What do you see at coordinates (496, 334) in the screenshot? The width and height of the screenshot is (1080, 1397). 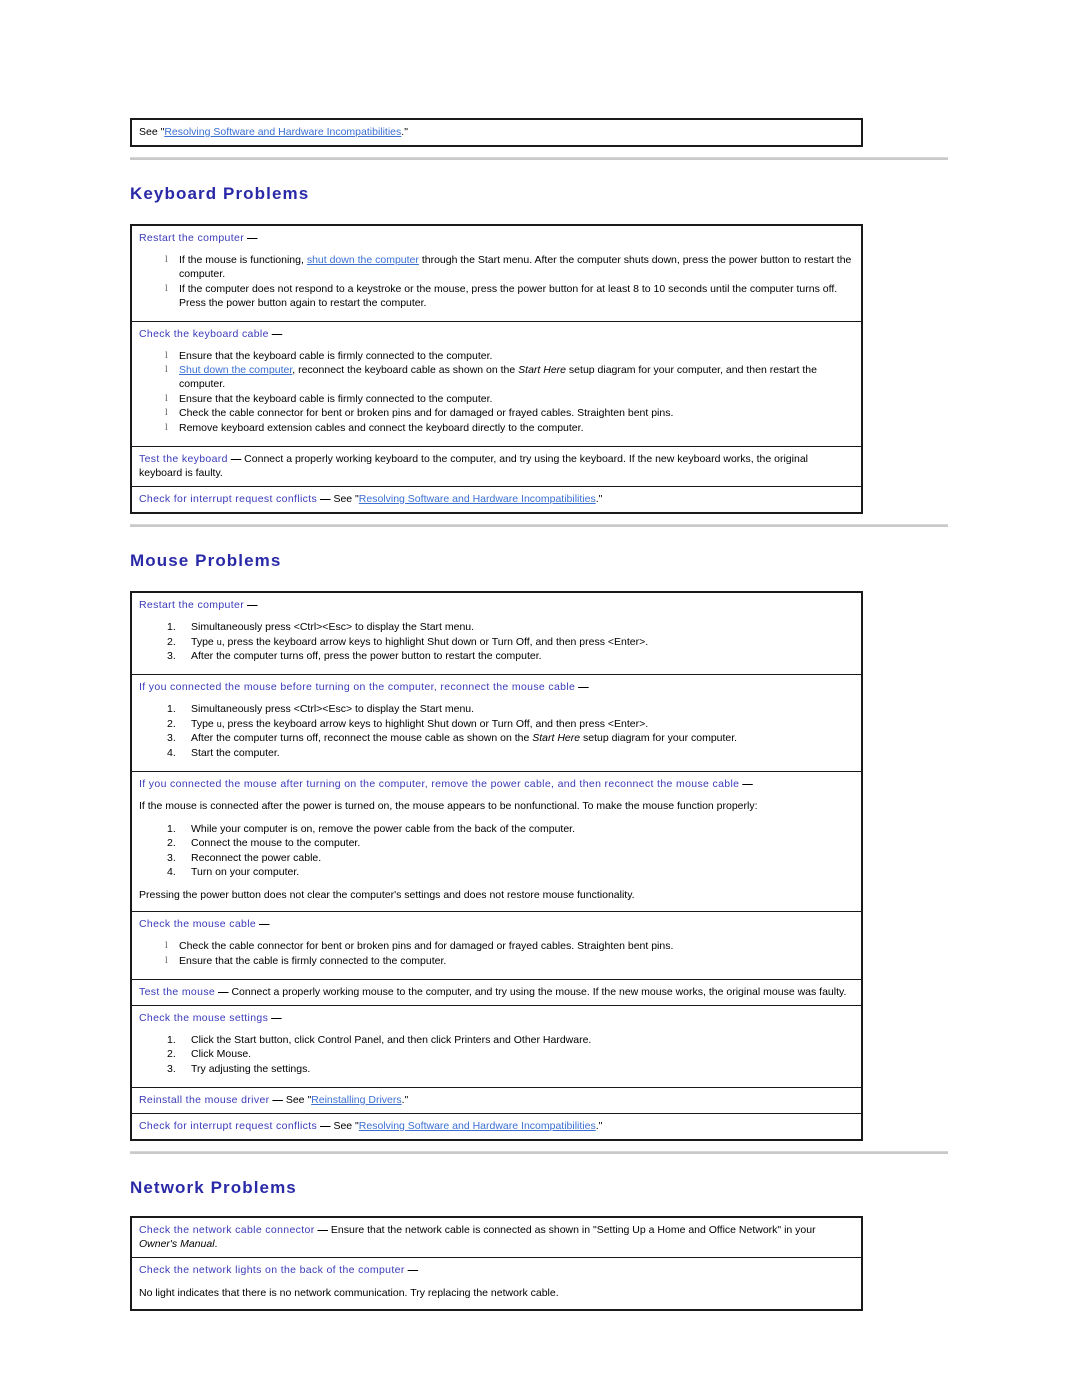 I see `row-heading: Check the keyboard cable —` at bounding box center [496, 334].